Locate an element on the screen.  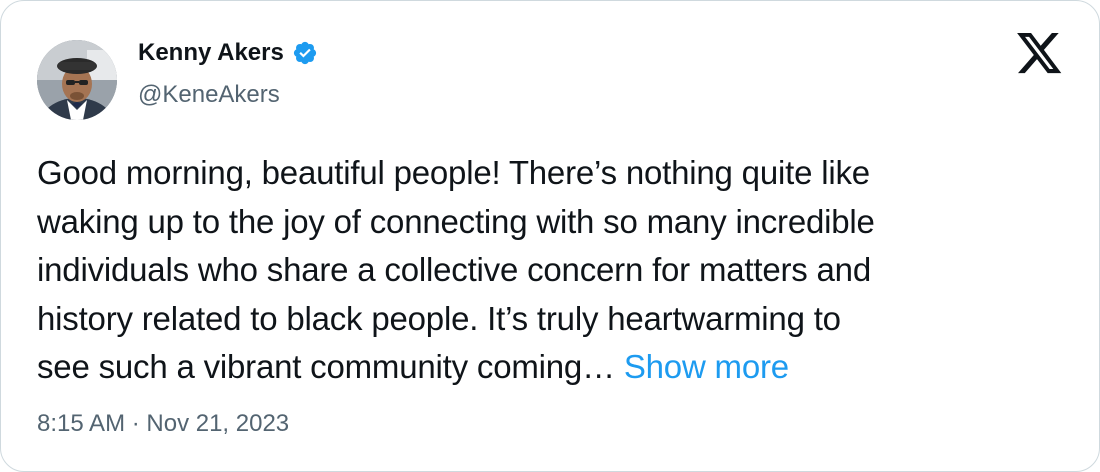
avatar is located at coordinates (77, 80).